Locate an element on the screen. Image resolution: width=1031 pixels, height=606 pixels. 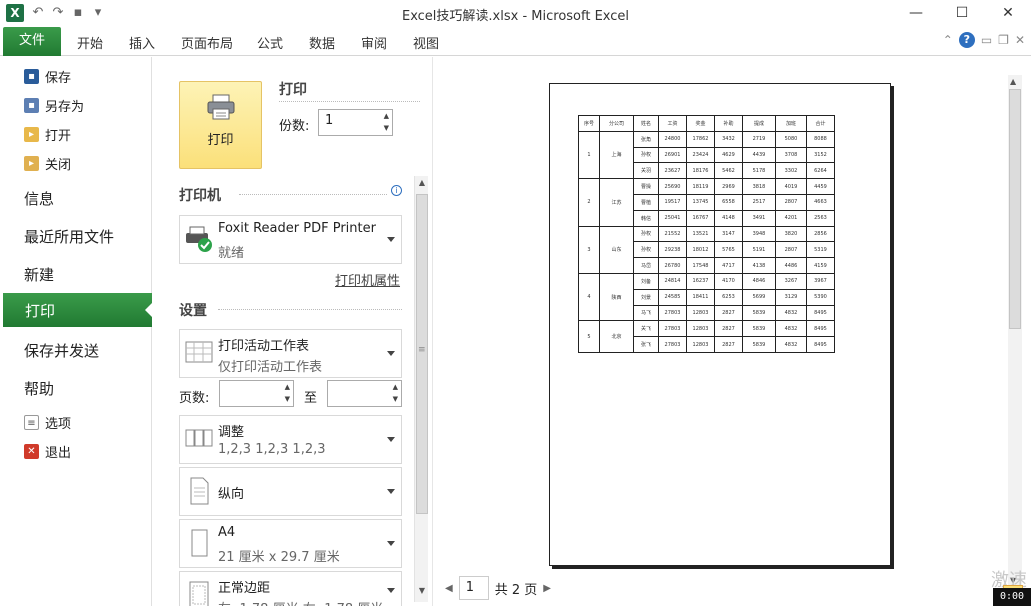
index-cell: 2 is located at coordinates (589, 202).